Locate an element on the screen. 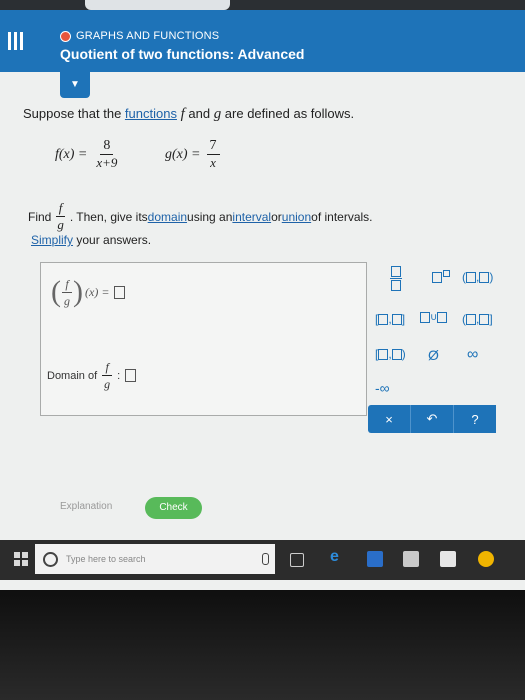  domain-answer-input is located at coordinates (131, 375).